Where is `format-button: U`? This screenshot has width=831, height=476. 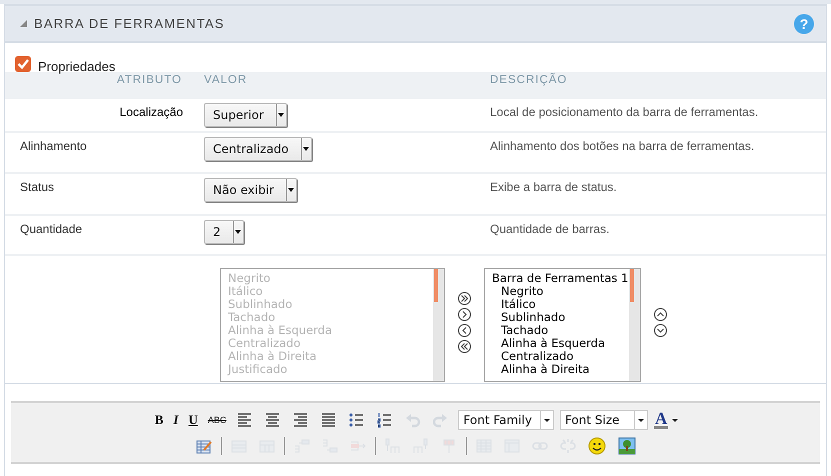
format-button: U is located at coordinates (193, 420).